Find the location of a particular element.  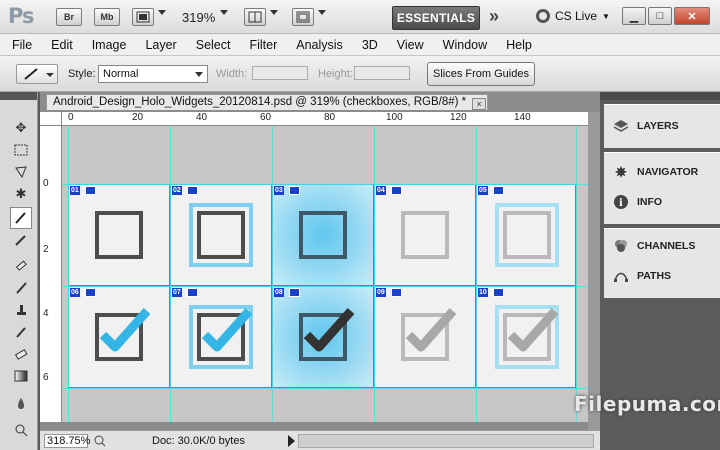

slice-10: 10 is located at coordinates (526, 337).